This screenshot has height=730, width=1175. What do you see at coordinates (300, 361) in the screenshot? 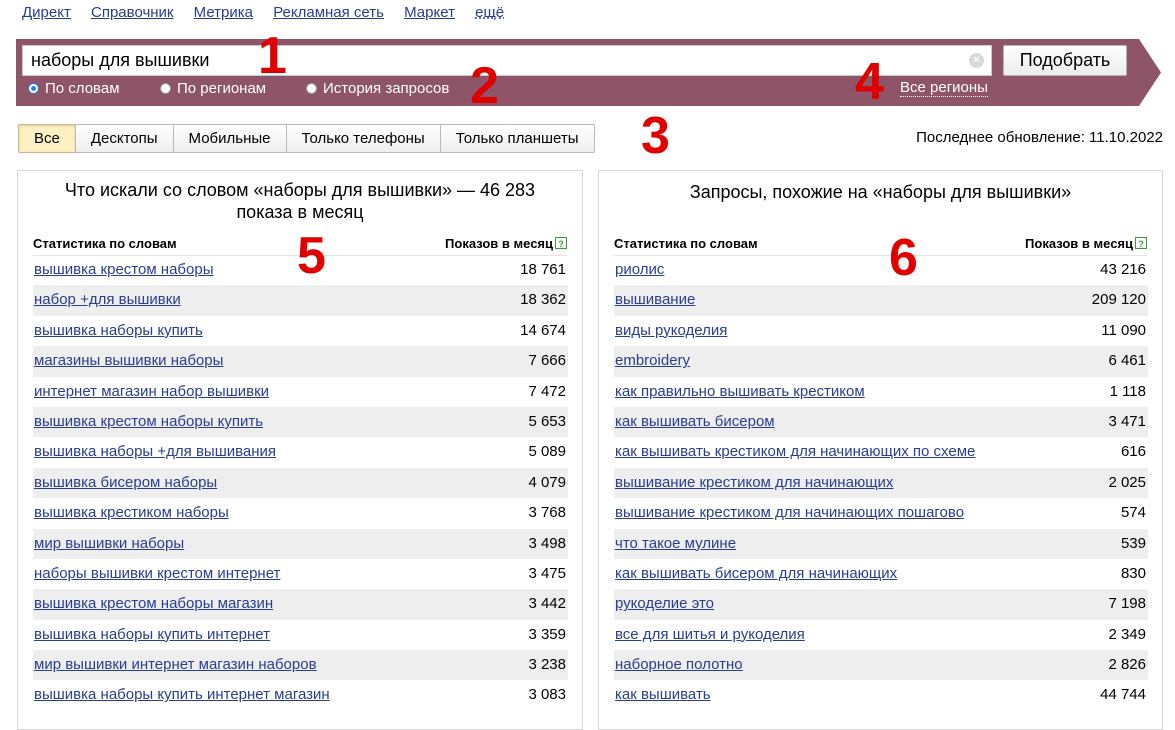
I see `table-row: магазины вышивки наборы 7 666` at bounding box center [300, 361].